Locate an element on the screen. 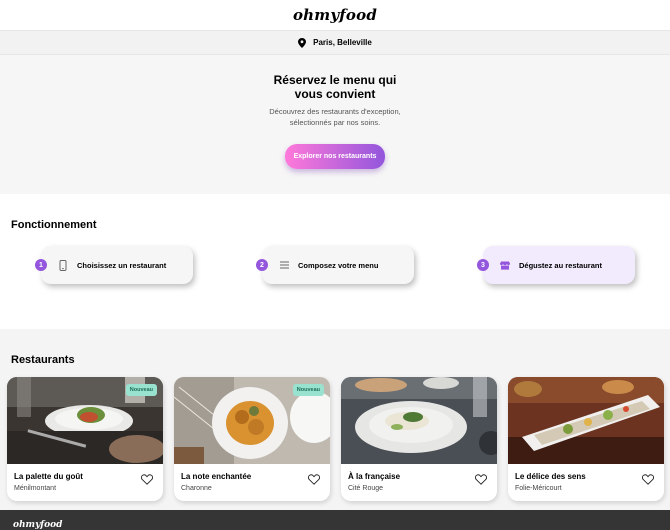  restaurant-area: Charonne is located at coordinates (196, 488).